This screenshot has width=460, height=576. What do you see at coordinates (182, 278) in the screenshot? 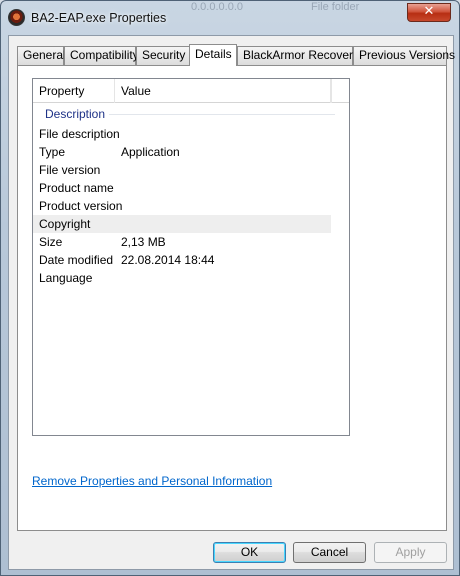
I see `list-item: Language` at bounding box center [182, 278].